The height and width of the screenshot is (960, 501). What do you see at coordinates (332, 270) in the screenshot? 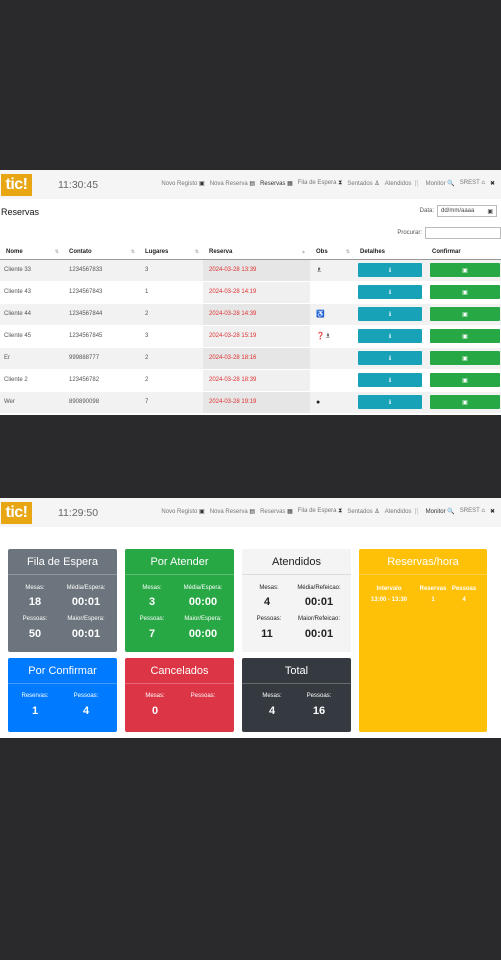
I see `cell-obs: ♗` at bounding box center [332, 270].